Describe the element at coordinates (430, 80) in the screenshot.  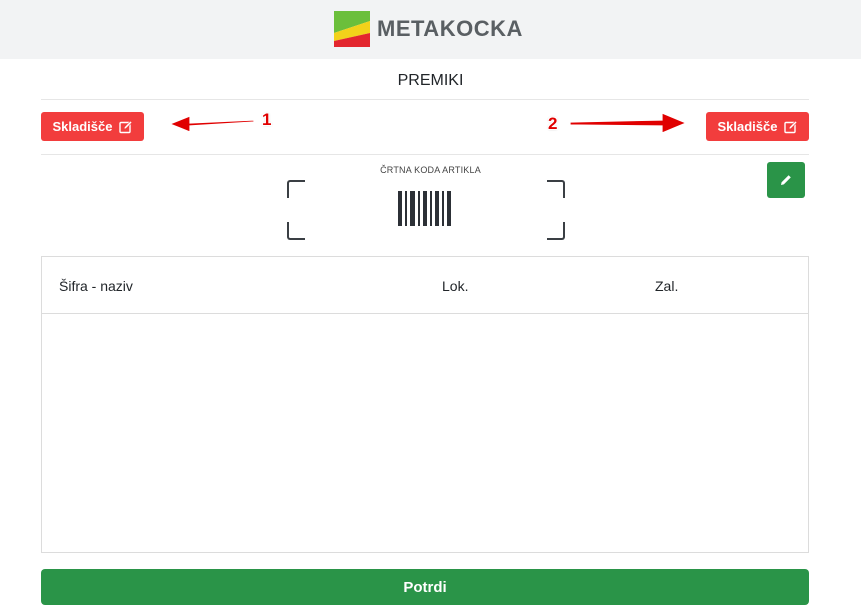
I see `page-title: PREMIKI` at that location.